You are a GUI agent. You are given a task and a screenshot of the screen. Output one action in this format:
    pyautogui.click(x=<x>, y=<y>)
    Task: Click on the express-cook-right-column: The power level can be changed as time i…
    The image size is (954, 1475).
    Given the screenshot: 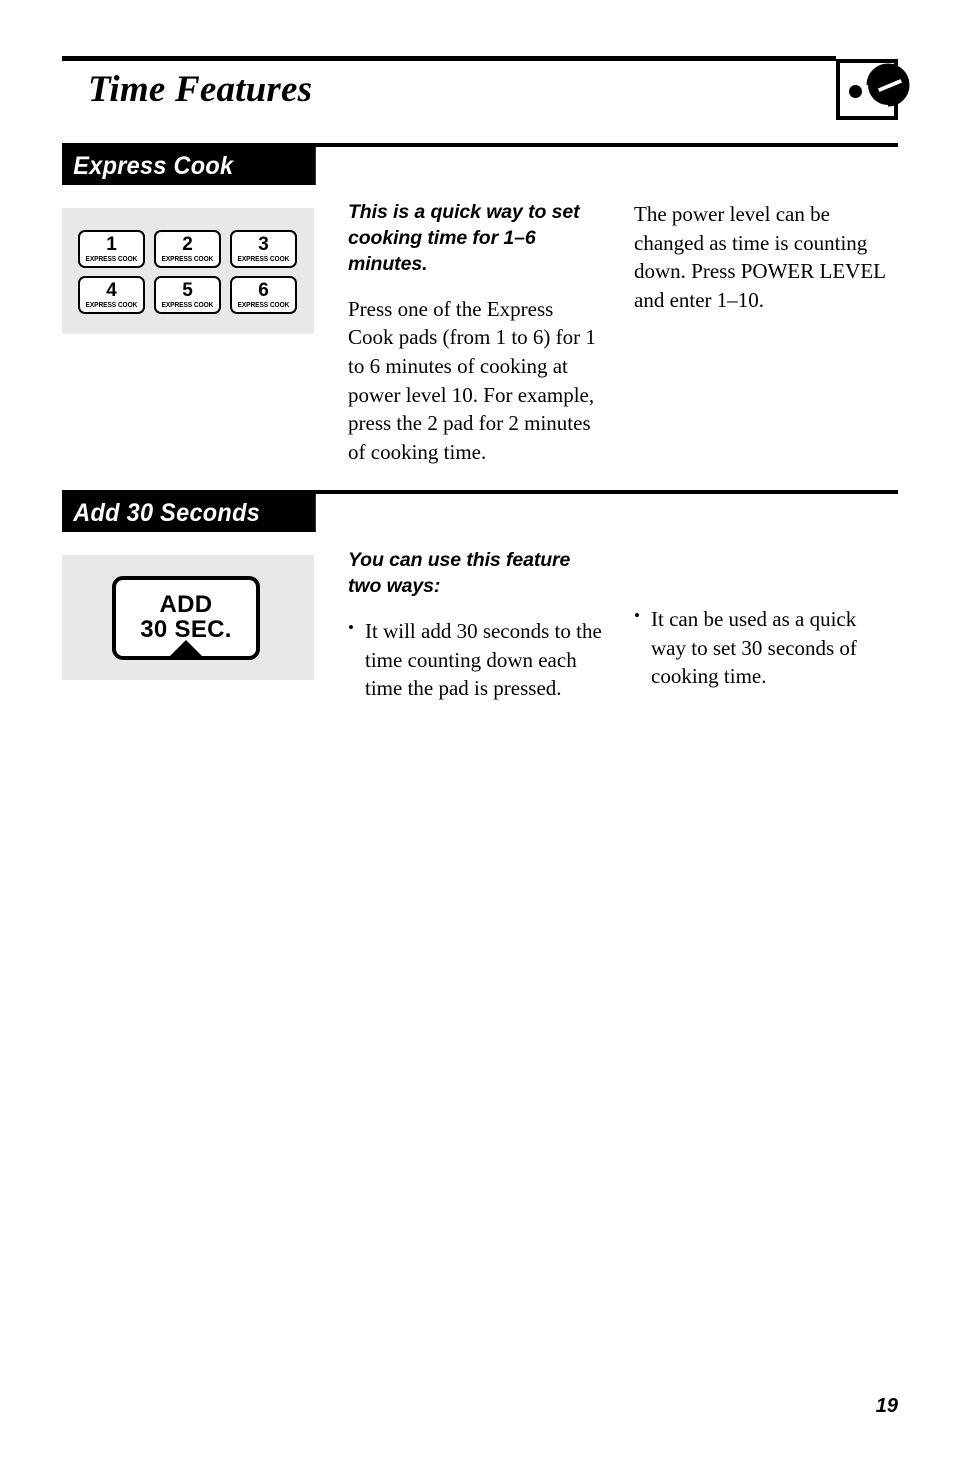 What is the action you would take?
    pyautogui.click(x=761, y=257)
    